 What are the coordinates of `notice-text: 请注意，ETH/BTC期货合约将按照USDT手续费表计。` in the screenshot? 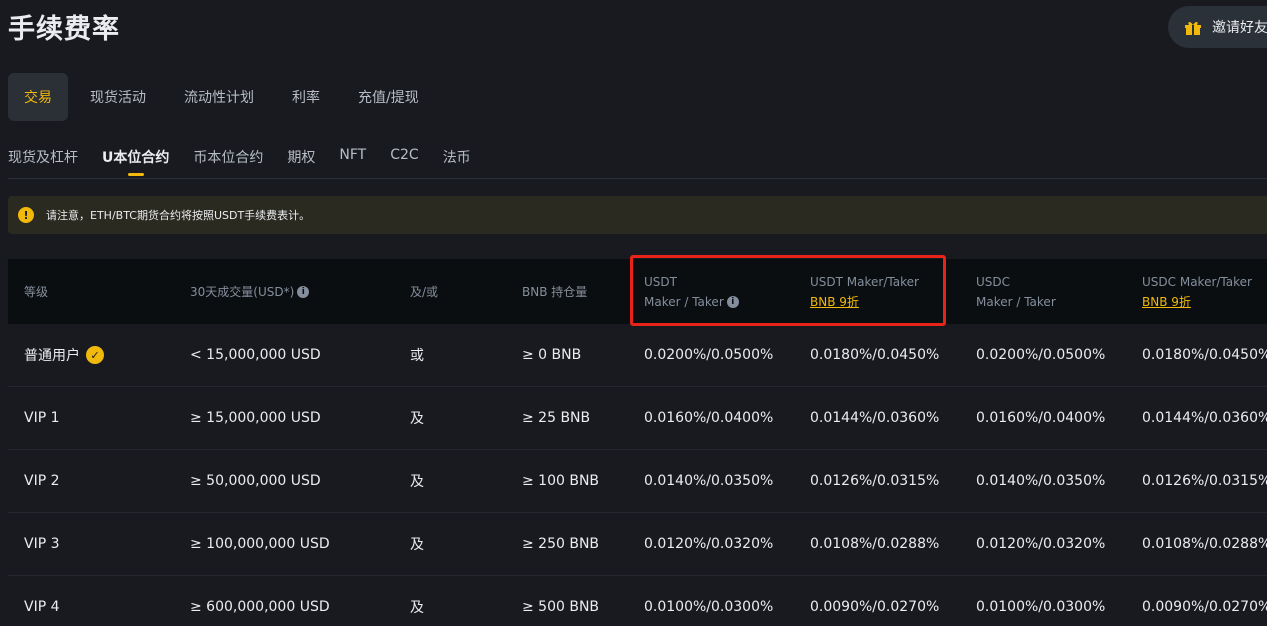 It's located at (178, 215).